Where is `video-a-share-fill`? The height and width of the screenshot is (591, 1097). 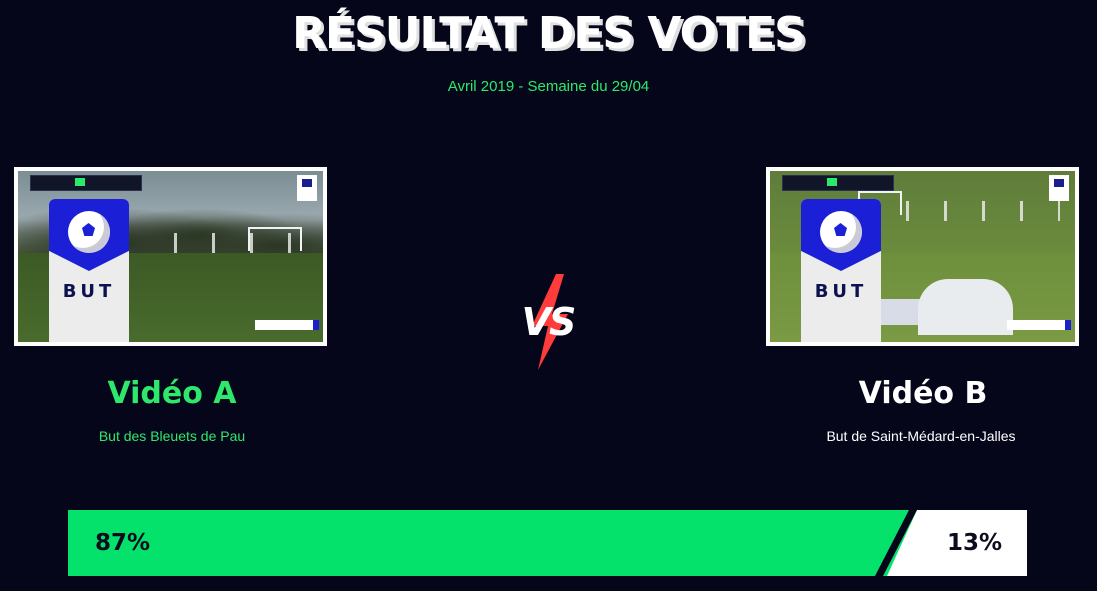 video-a-share-fill is located at coordinates (492, 543).